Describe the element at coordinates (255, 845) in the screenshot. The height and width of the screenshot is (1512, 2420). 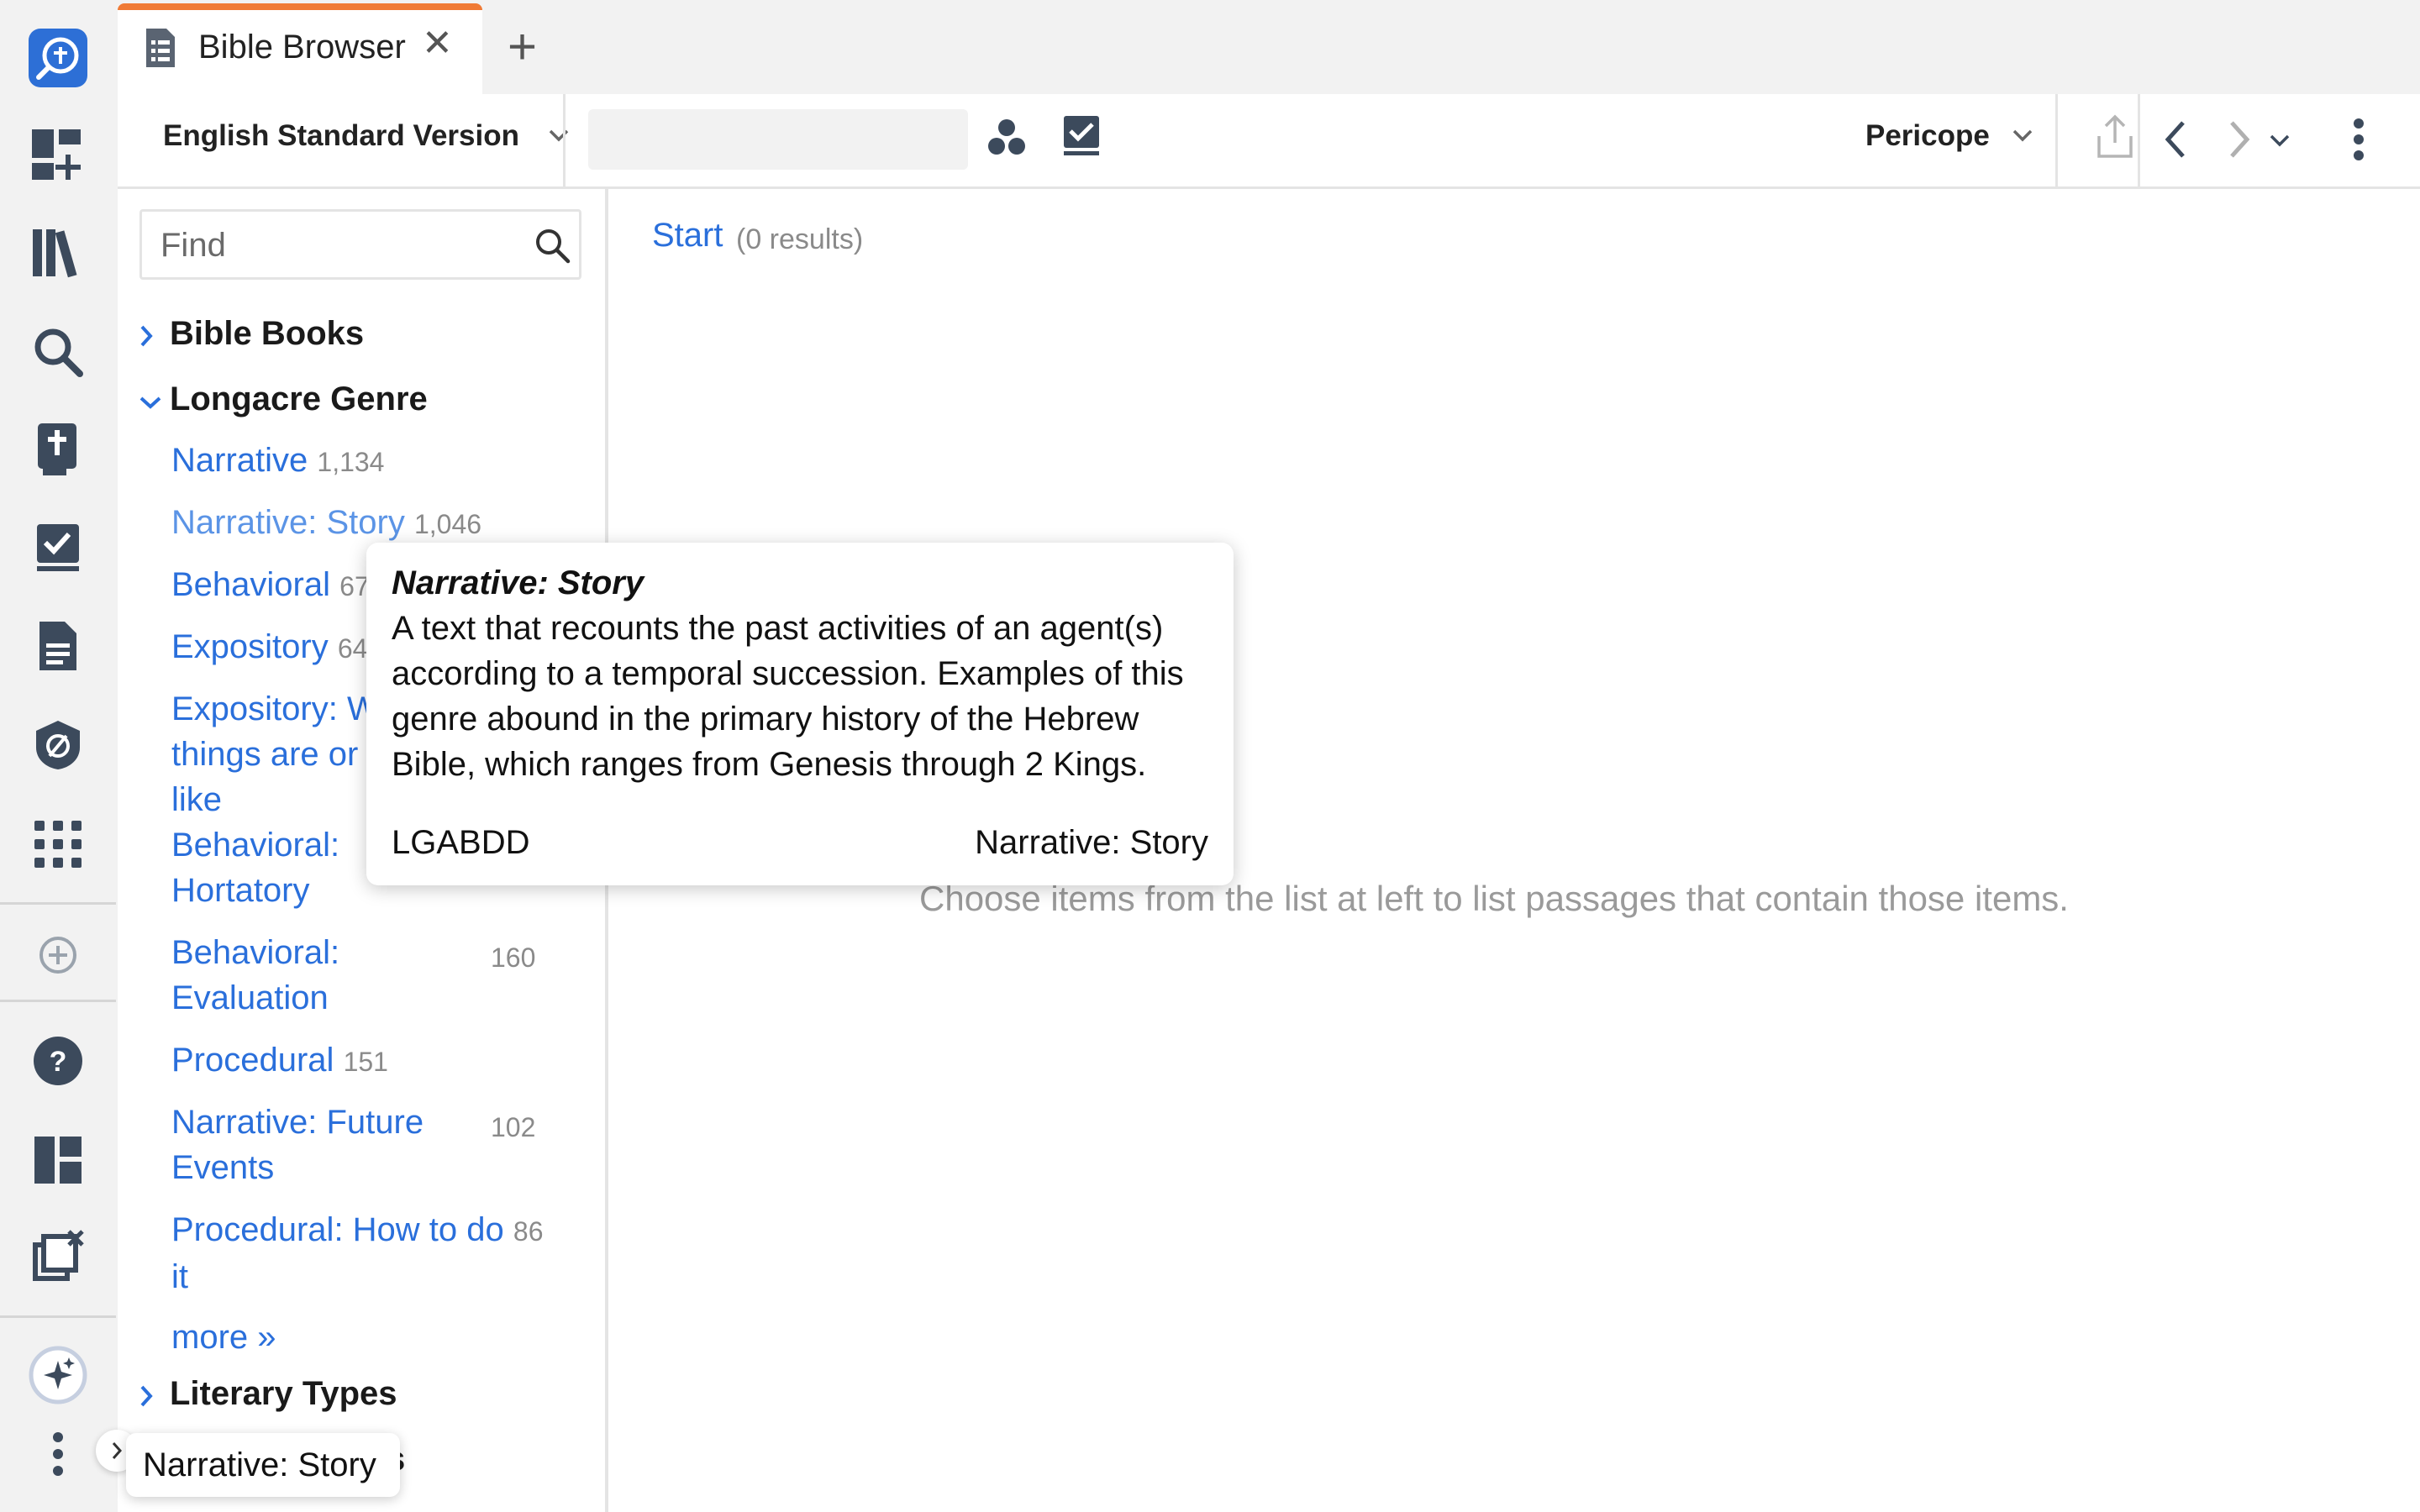
I see `item-label-line: Behavioral:` at that location.